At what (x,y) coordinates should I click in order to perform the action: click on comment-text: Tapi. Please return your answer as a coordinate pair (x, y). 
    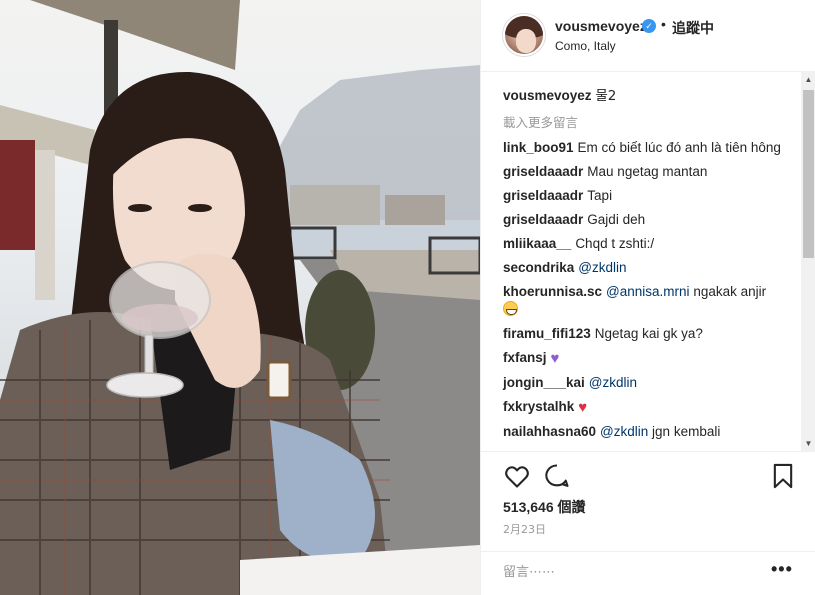
    Looking at the image, I should click on (600, 195).